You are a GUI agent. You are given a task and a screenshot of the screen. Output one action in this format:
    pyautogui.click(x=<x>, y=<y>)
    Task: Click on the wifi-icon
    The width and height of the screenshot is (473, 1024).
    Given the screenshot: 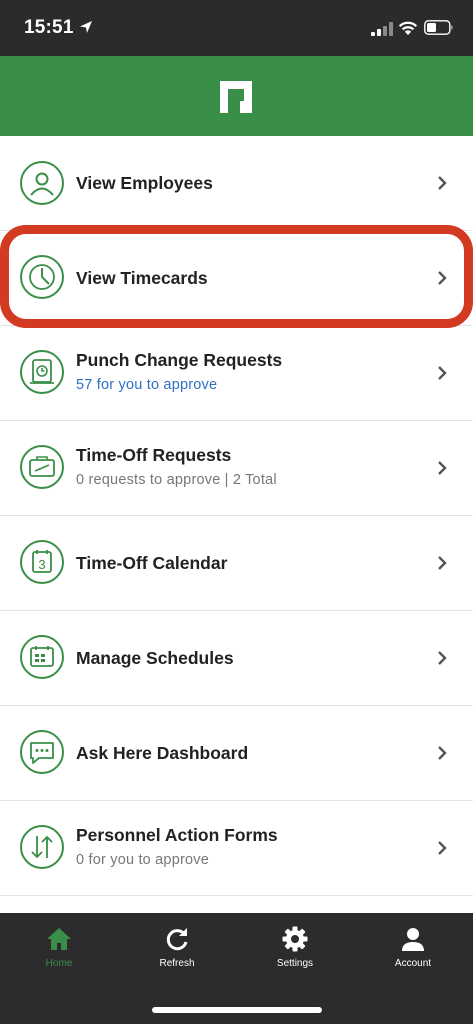 What is the action you would take?
    pyautogui.click(x=408, y=28)
    